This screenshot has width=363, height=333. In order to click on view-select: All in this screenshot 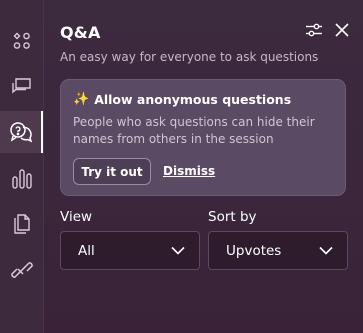, I will do `click(130, 250)`.